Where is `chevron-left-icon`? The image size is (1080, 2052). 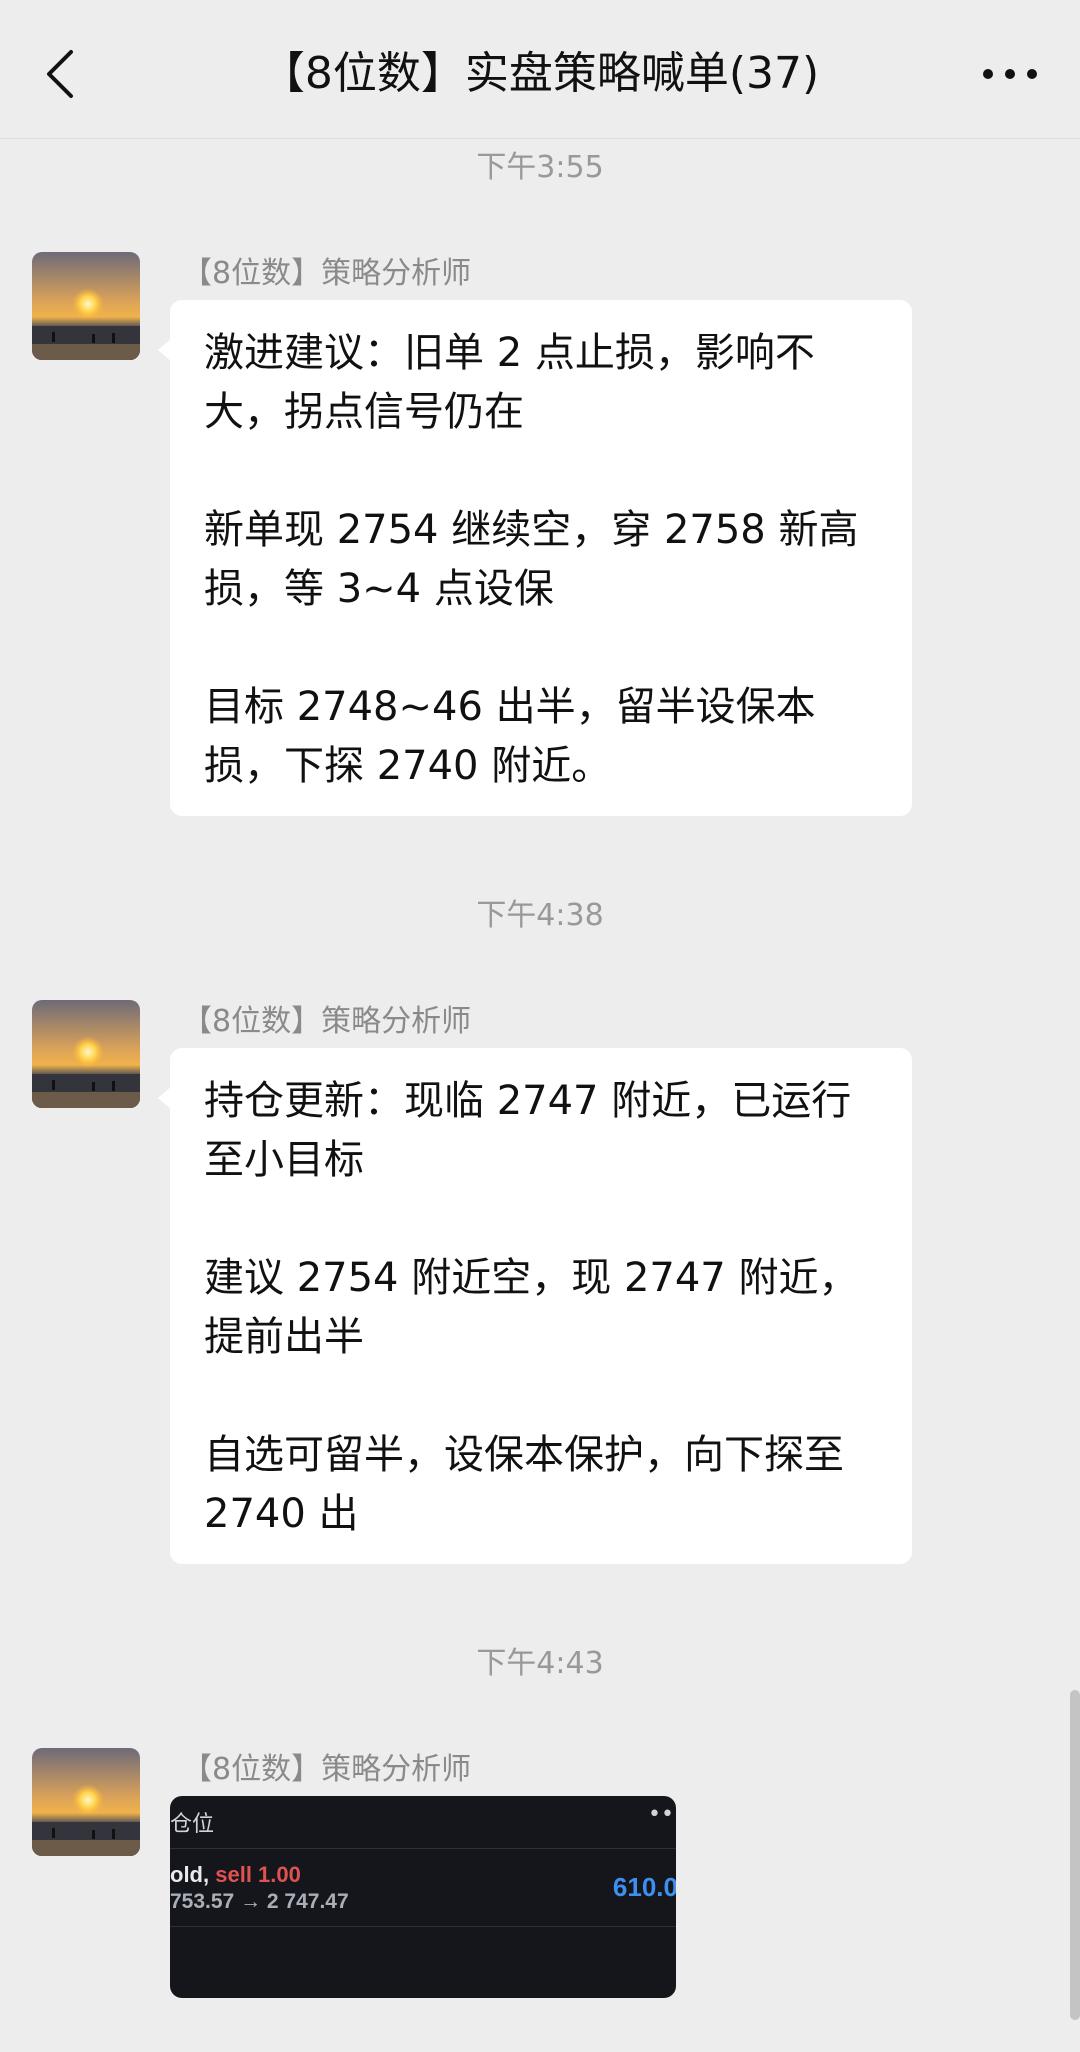 chevron-left-icon is located at coordinates (60, 74).